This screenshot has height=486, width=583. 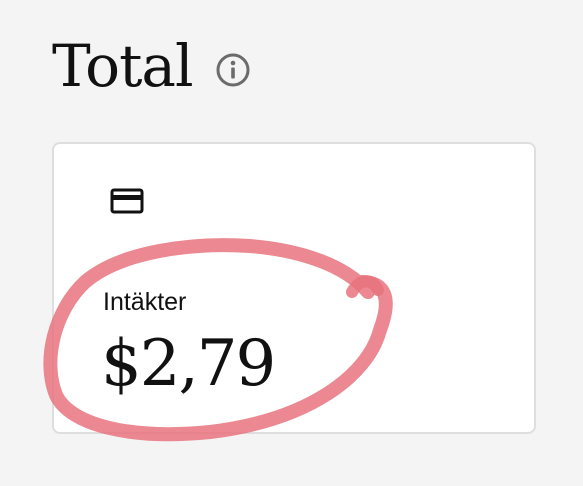 What do you see at coordinates (233, 70) in the screenshot?
I see `info-icon` at bounding box center [233, 70].